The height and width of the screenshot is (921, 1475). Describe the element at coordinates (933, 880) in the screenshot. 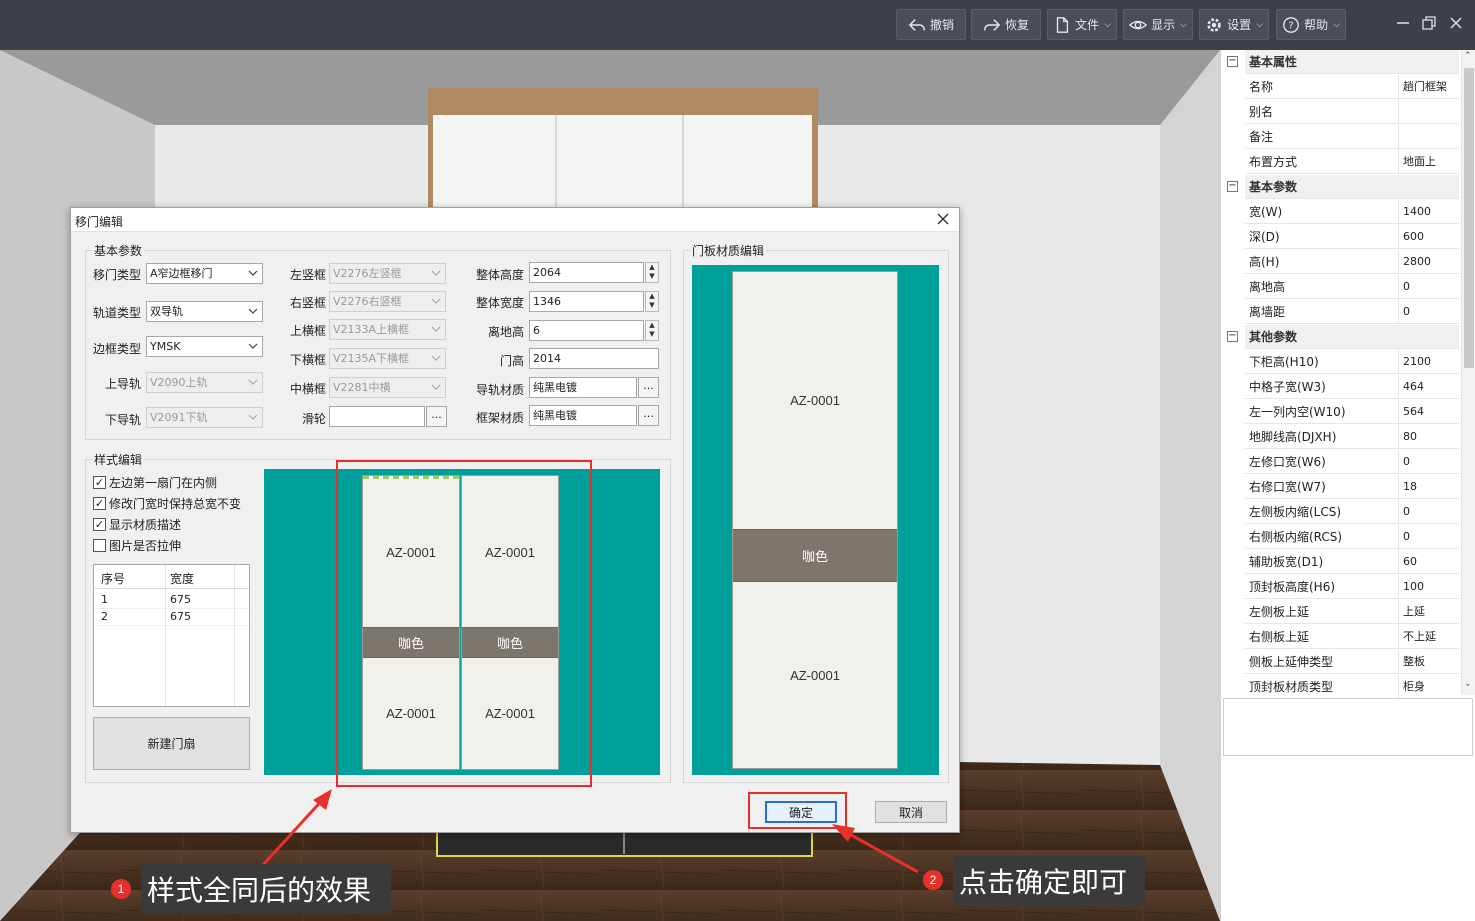

I see `annotation-badge-2: 2` at that location.